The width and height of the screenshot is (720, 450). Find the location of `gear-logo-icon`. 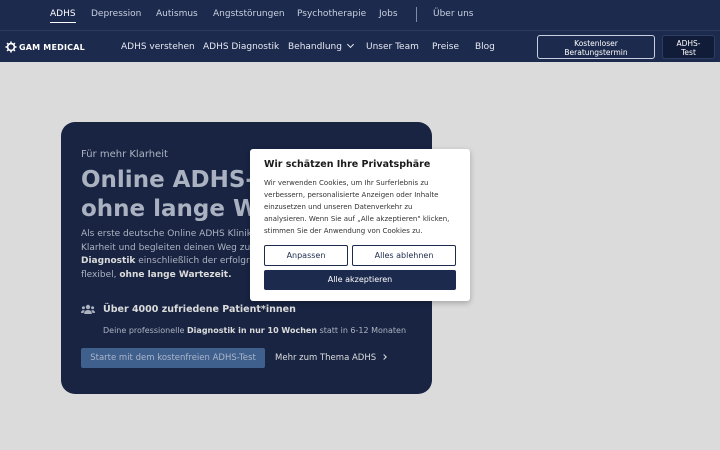

gear-logo-icon is located at coordinates (11, 47).